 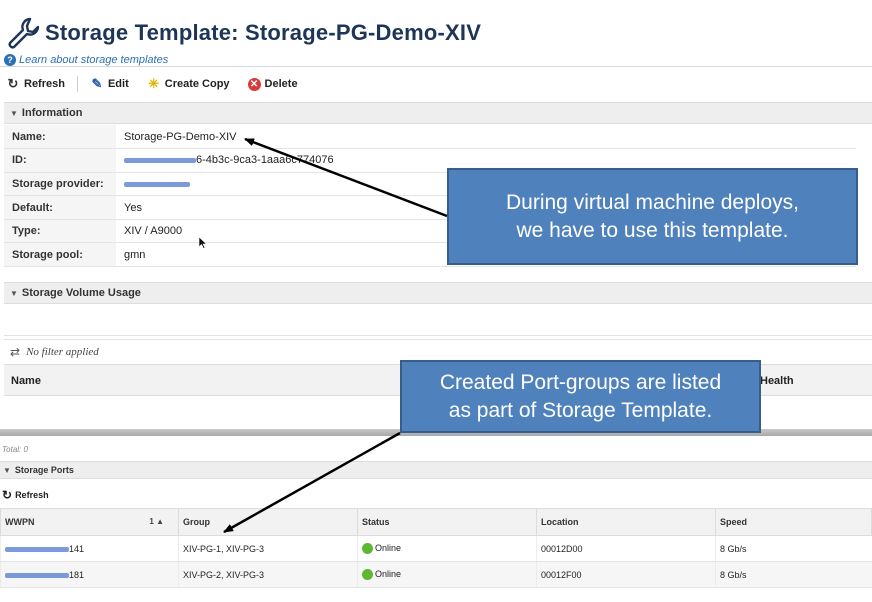 What do you see at coordinates (60, 231) in the screenshot?
I see `info-label: Type:` at bounding box center [60, 231].